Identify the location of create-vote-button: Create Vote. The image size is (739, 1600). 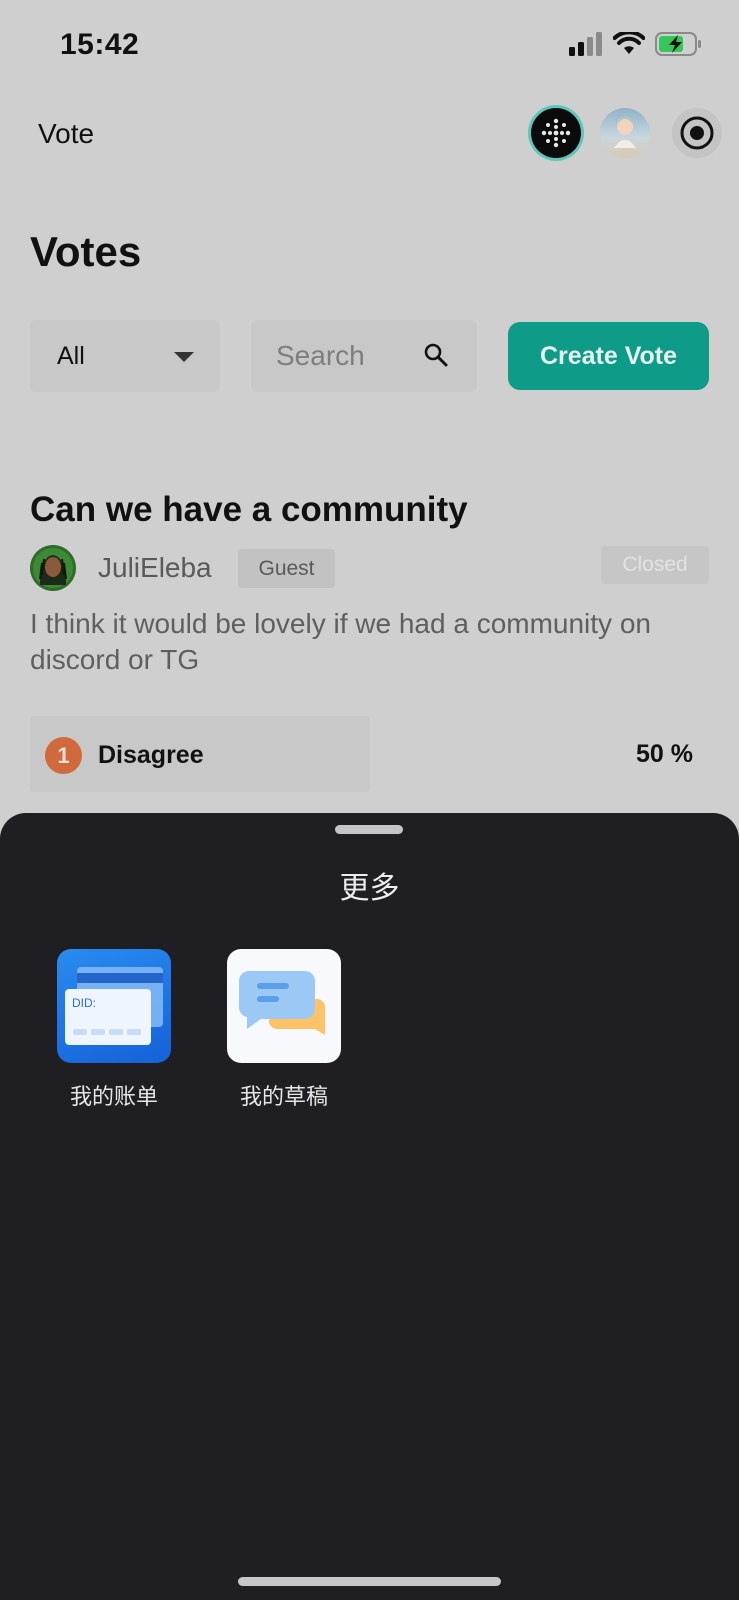
(608, 356).